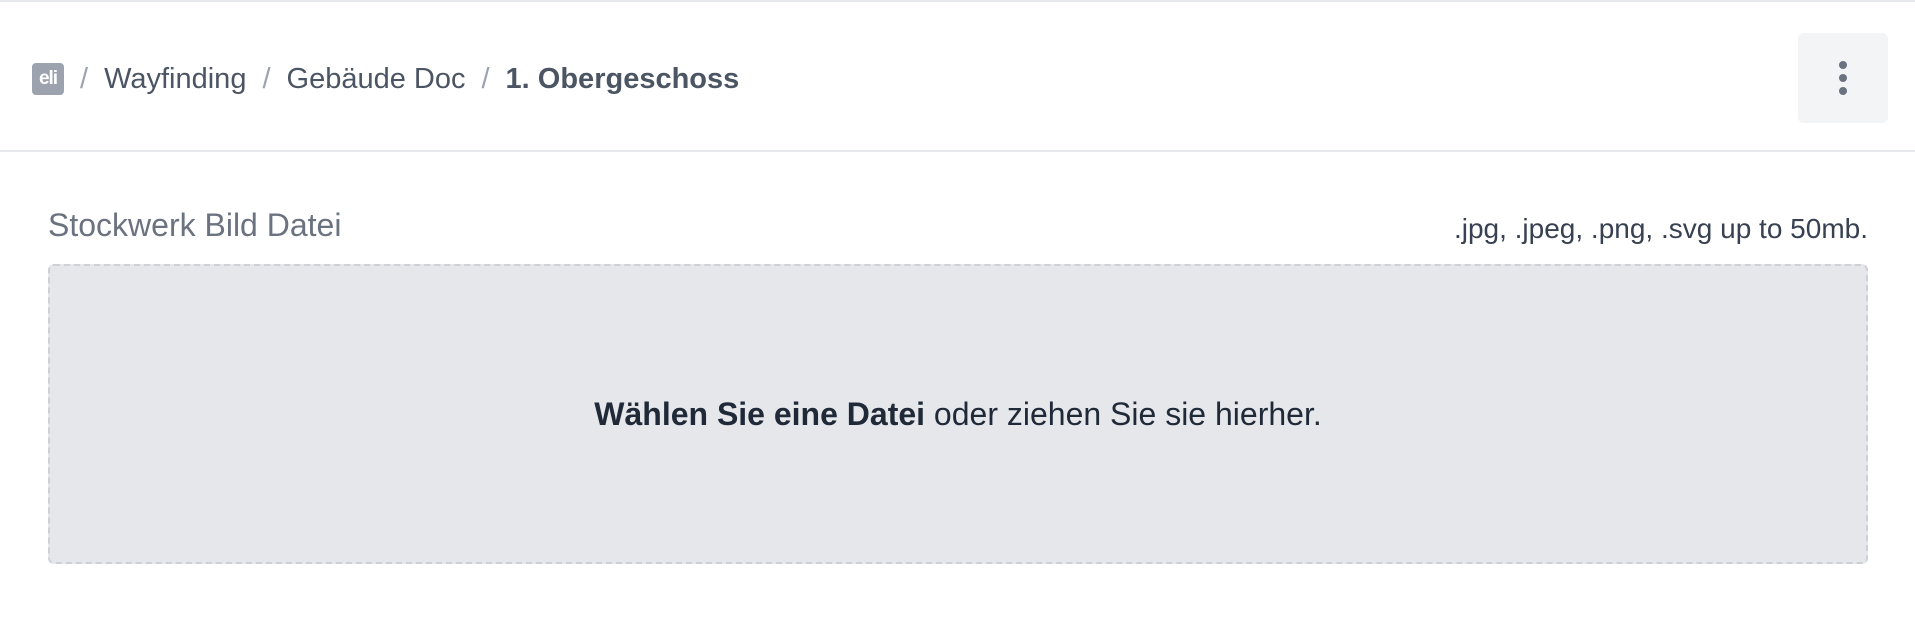 This screenshot has width=1915, height=618. Describe the element at coordinates (622, 78) in the screenshot. I see `breadcrumb-current-floor: 1. Obergeschoss` at that location.